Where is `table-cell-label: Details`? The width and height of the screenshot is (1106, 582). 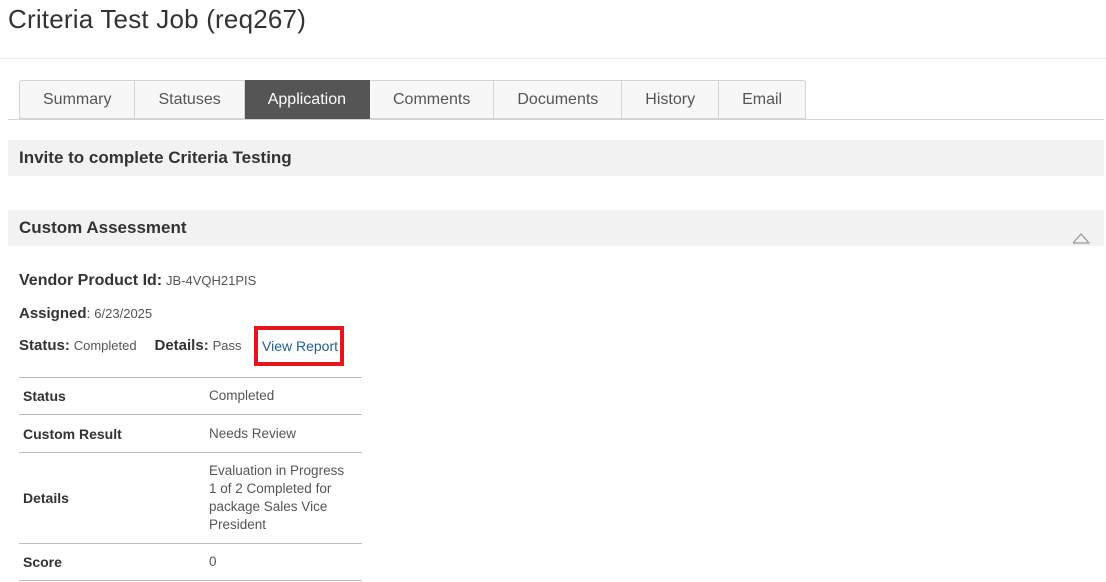 table-cell-label: Details is located at coordinates (111, 498).